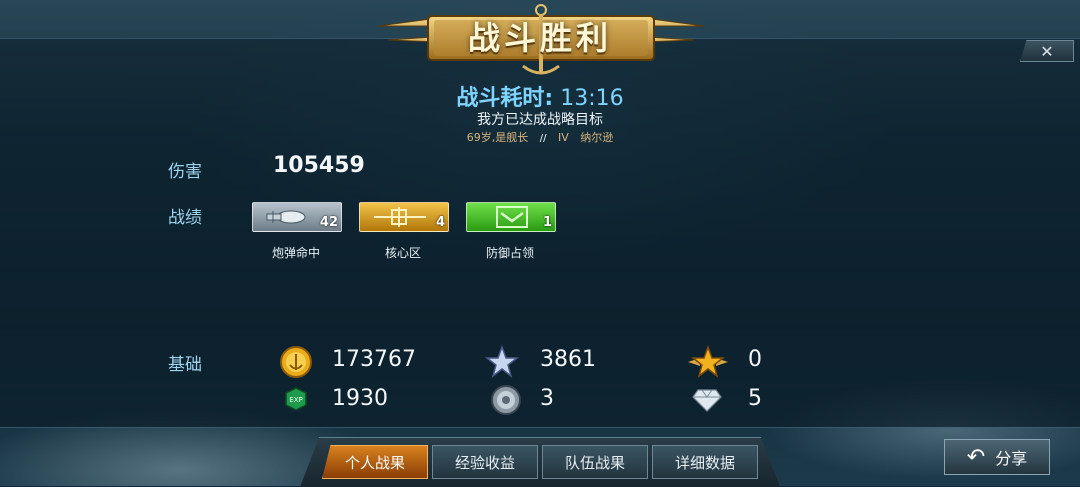 The image size is (1080, 487). What do you see at coordinates (497, 137) in the screenshot?
I see `captain-age: 69岁,是舰长` at bounding box center [497, 137].